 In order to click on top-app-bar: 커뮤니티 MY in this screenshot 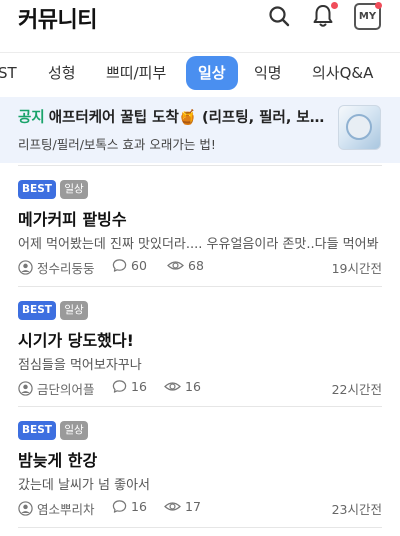, I will do `click(200, 18)`.